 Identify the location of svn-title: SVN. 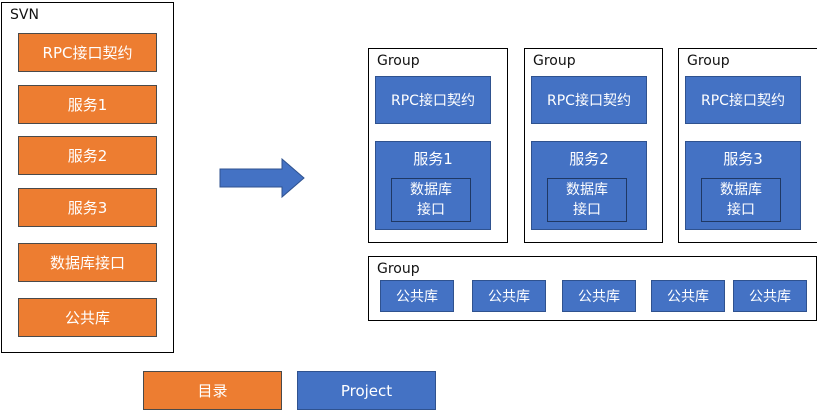
(24, 15).